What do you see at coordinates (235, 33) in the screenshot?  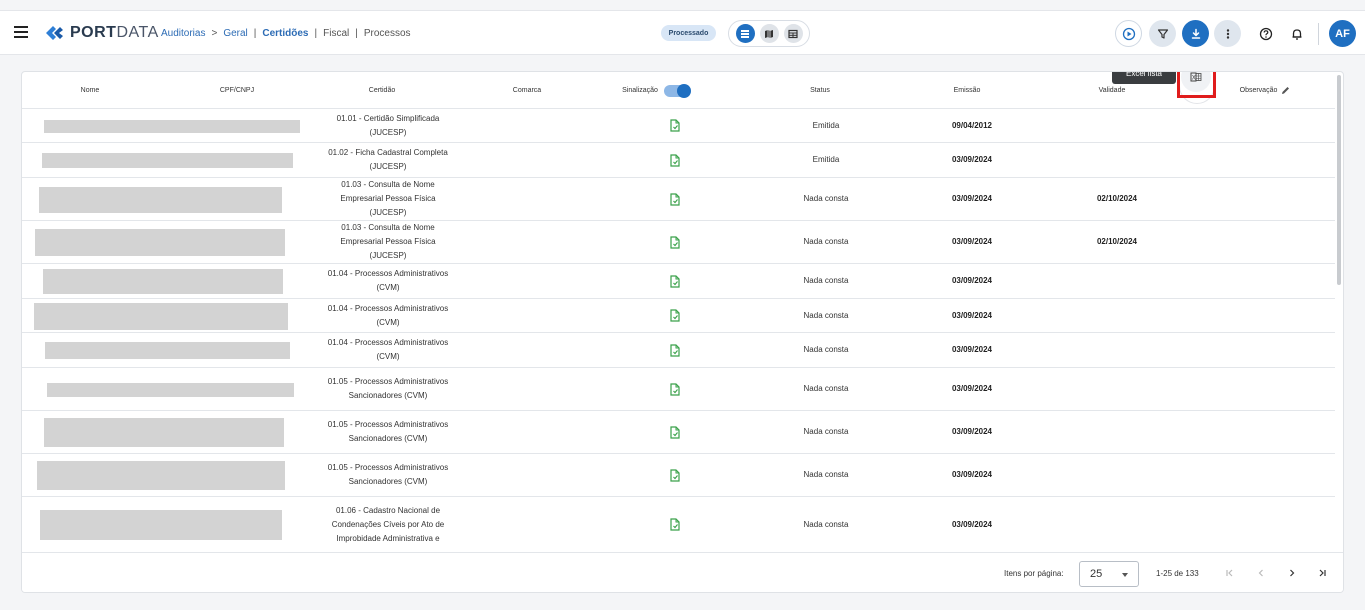 I see `breadcrumb-geral: Geral` at bounding box center [235, 33].